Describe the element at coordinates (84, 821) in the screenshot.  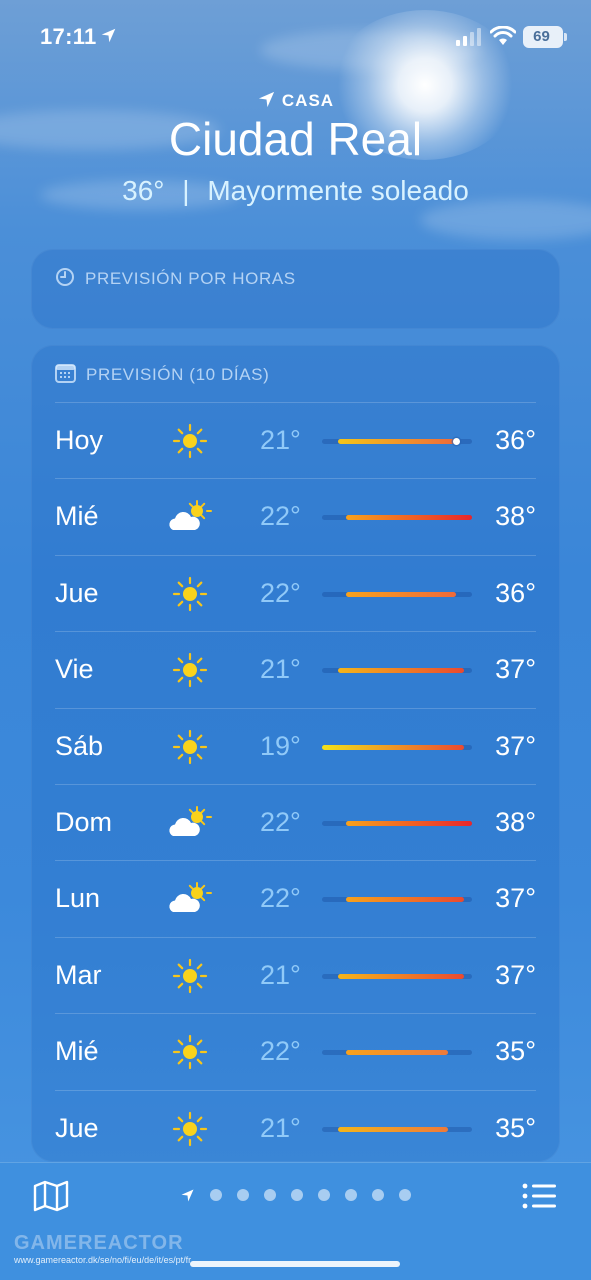
I see `forecast-day: Dom` at that location.